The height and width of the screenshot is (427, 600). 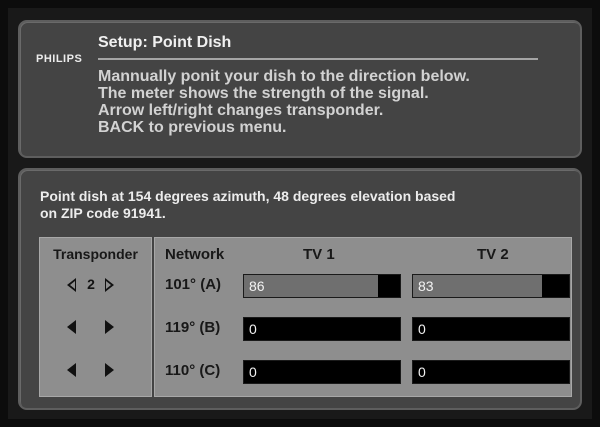 What do you see at coordinates (95, 286) in the screenshot?
I see `transponder-row-a: 2` at bounding box center [95, 286].